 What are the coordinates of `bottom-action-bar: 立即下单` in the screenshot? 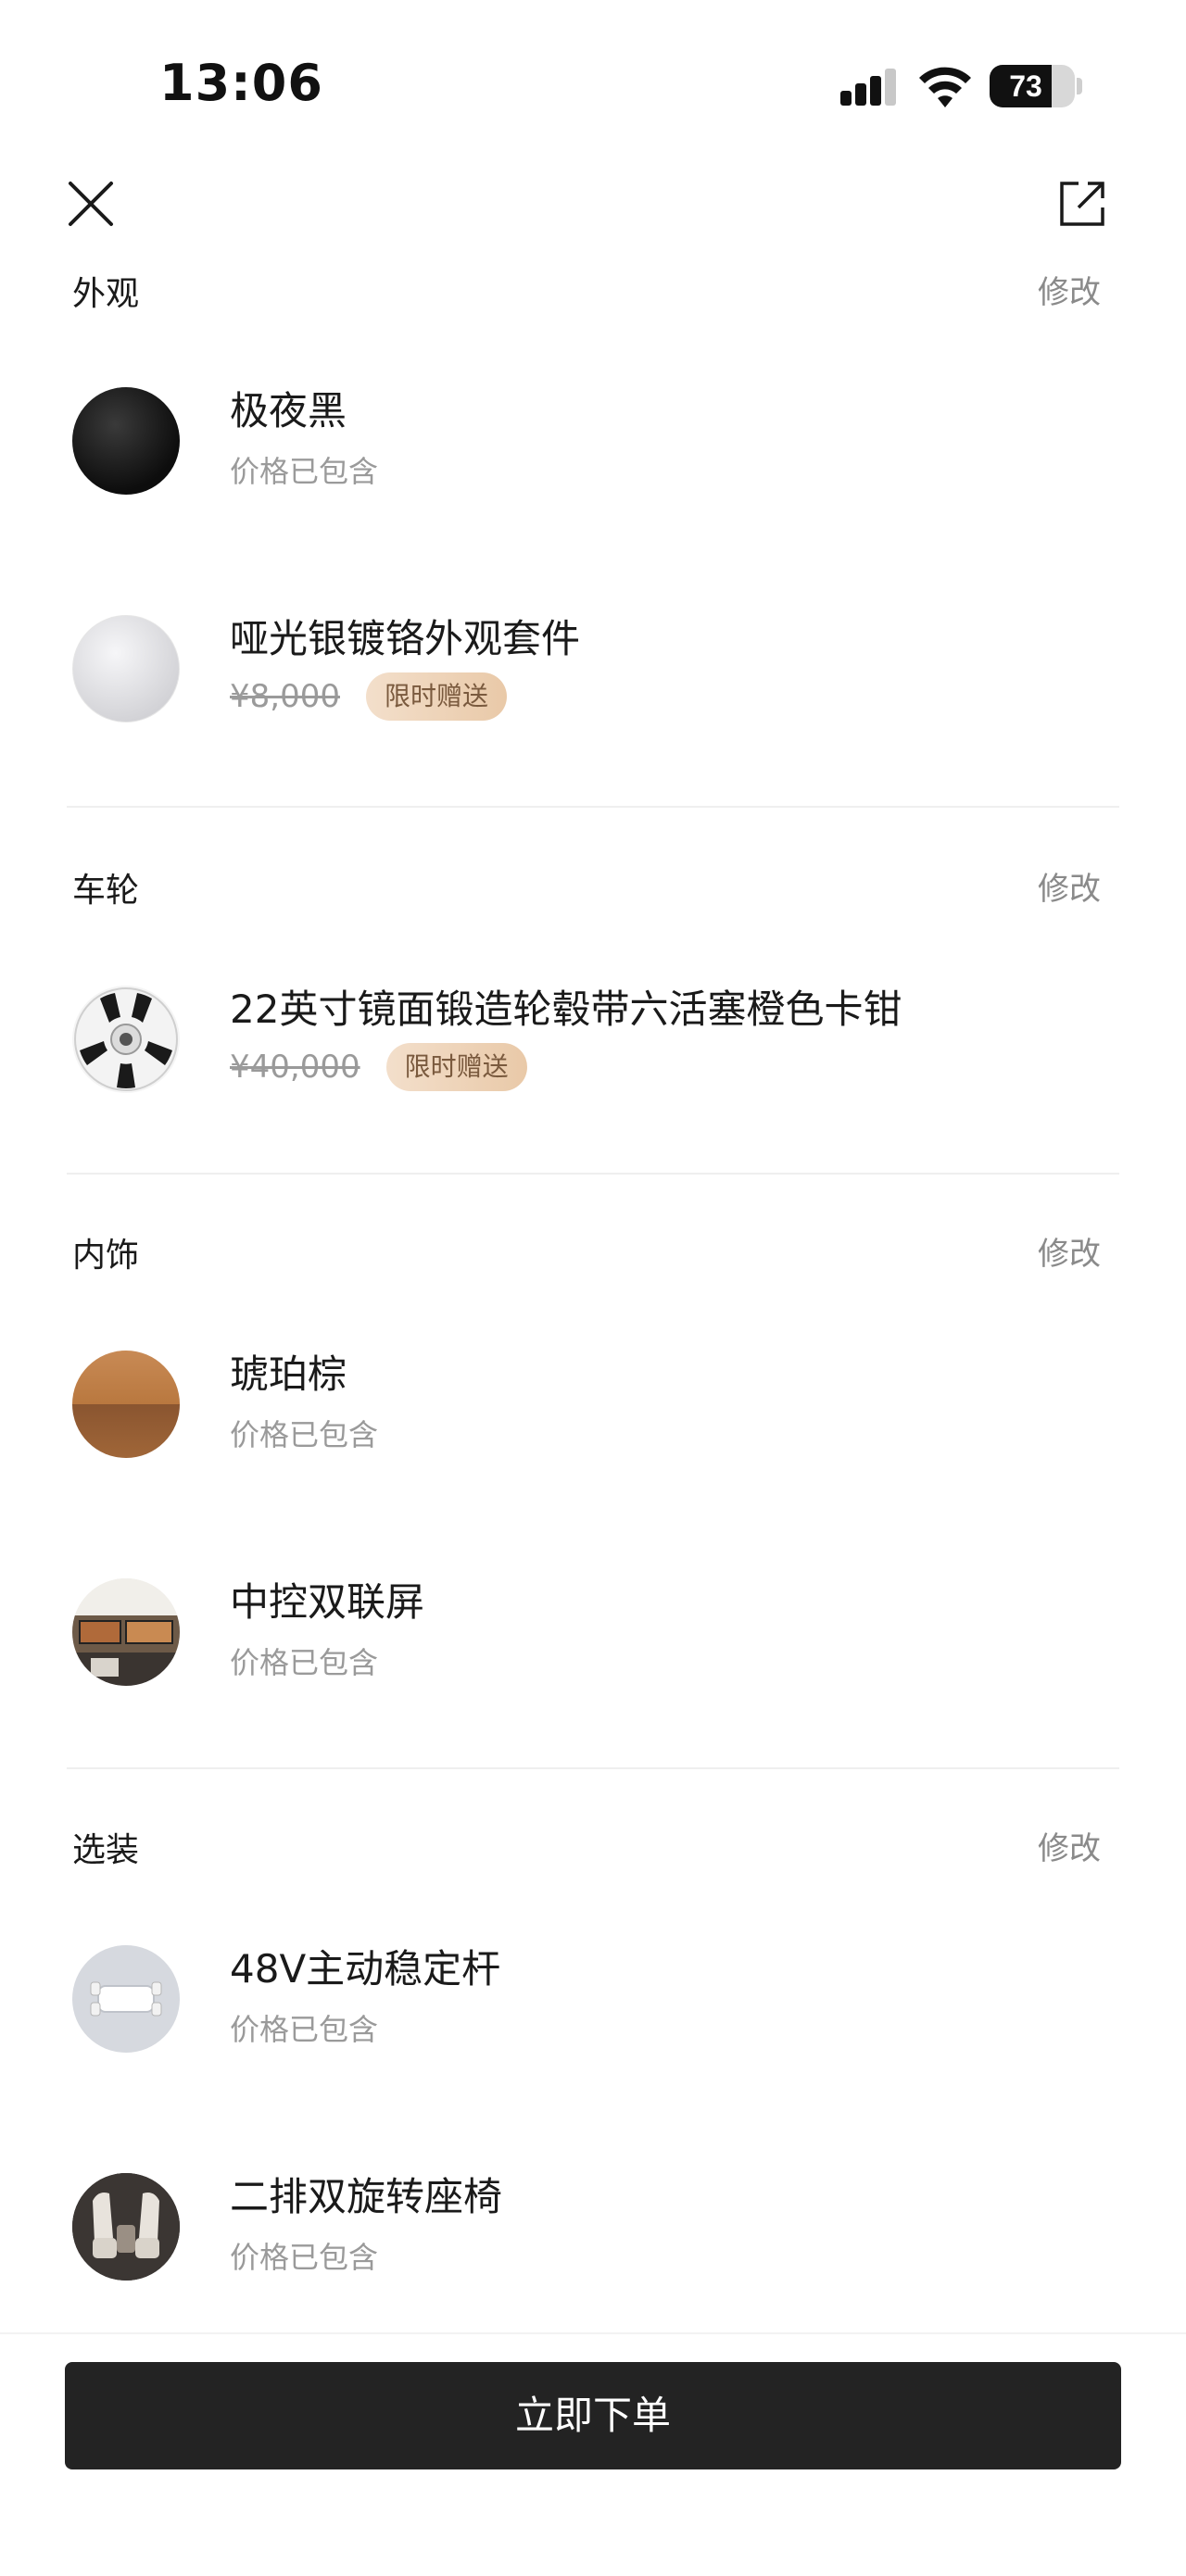 It's located at (593, 2454).